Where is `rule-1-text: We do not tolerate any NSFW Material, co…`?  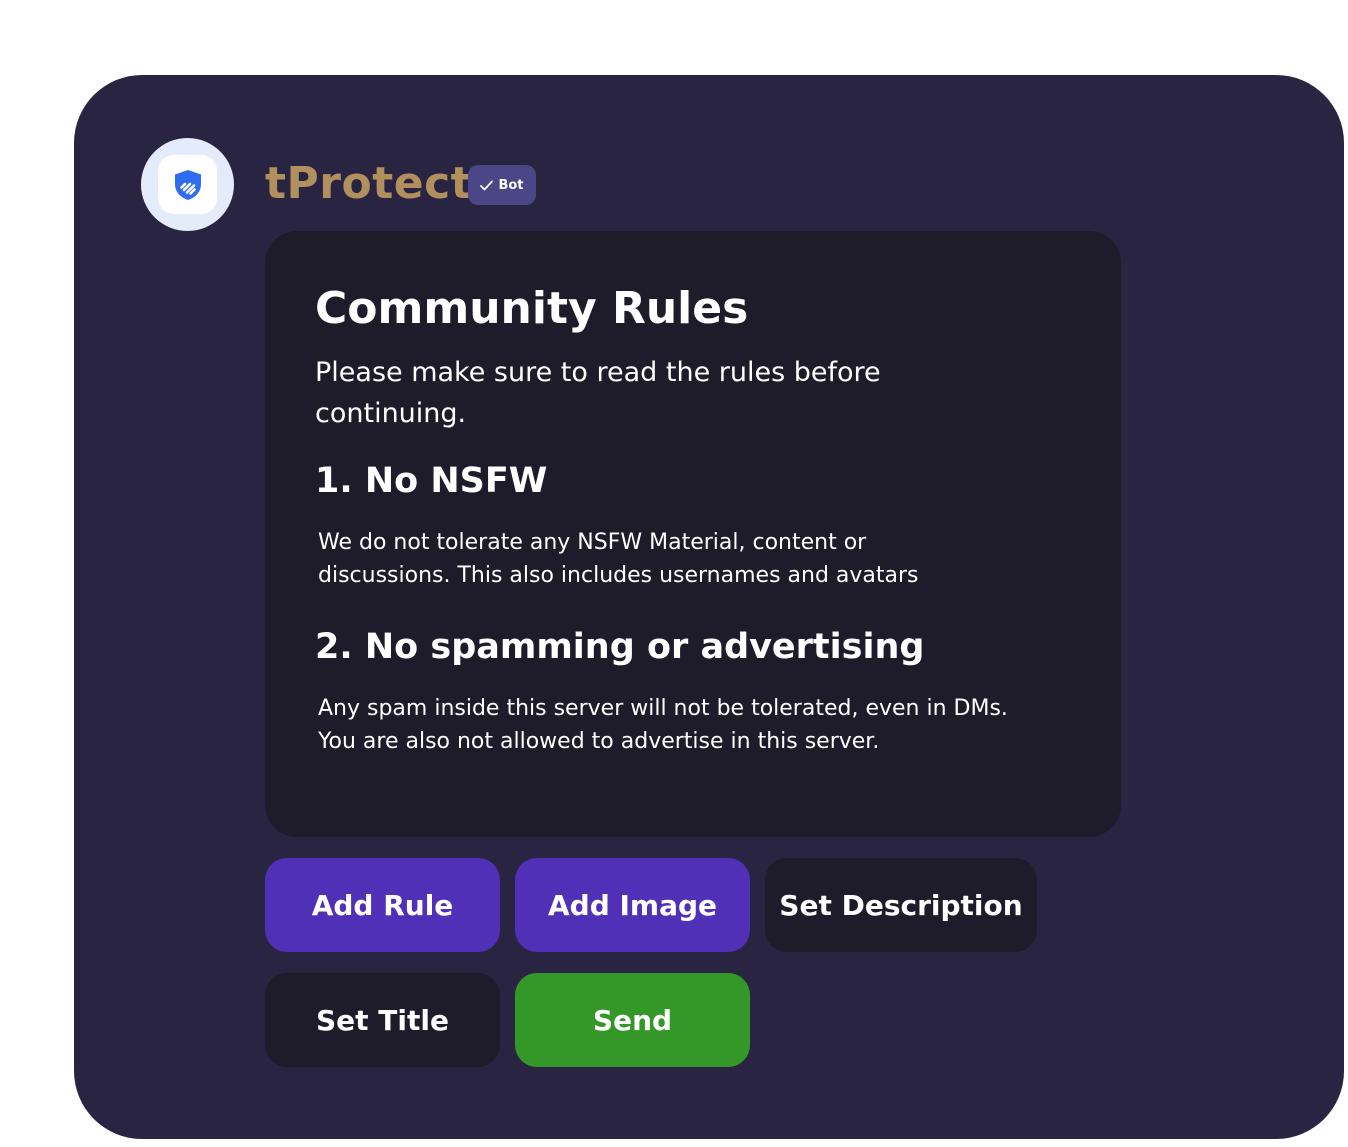 rule-1-text: We do not tolerate any NSFW Material, co… is located at coordinates (618, 559).